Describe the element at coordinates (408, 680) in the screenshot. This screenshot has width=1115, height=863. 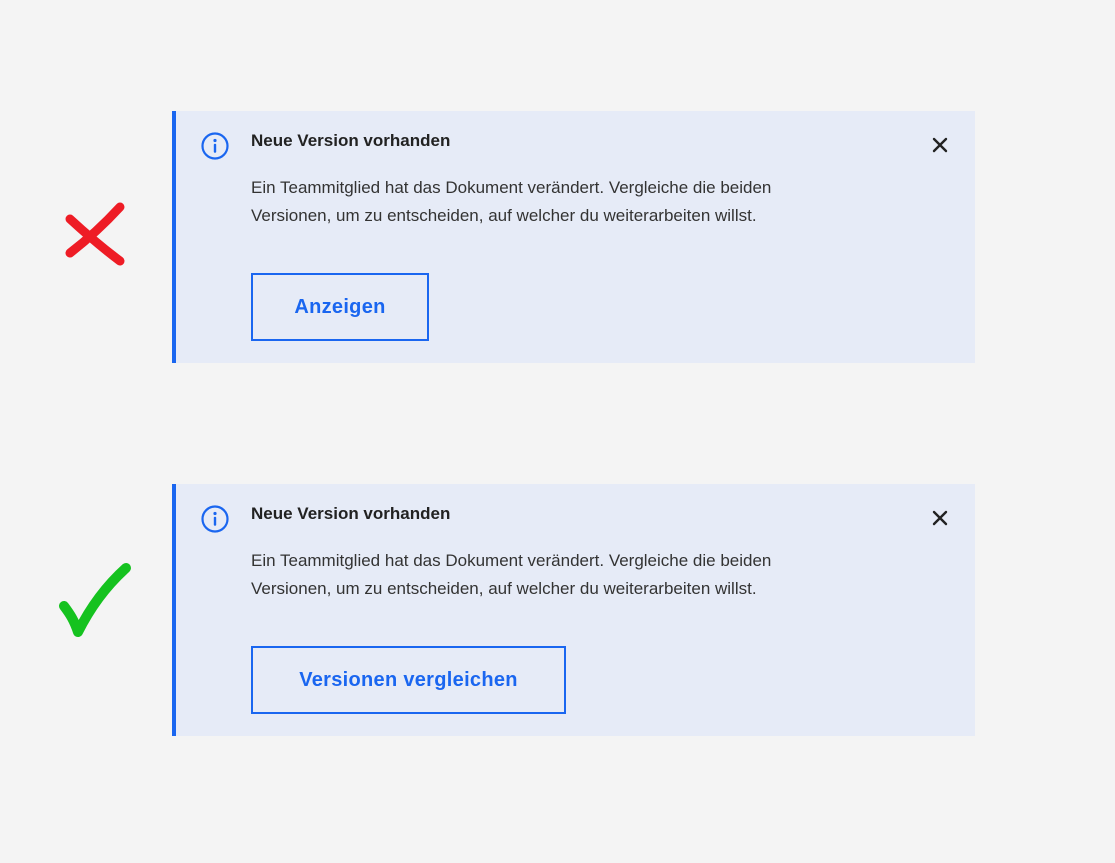
I see `versionen-vergleichen-button: Versionen vergleichen` at that location.